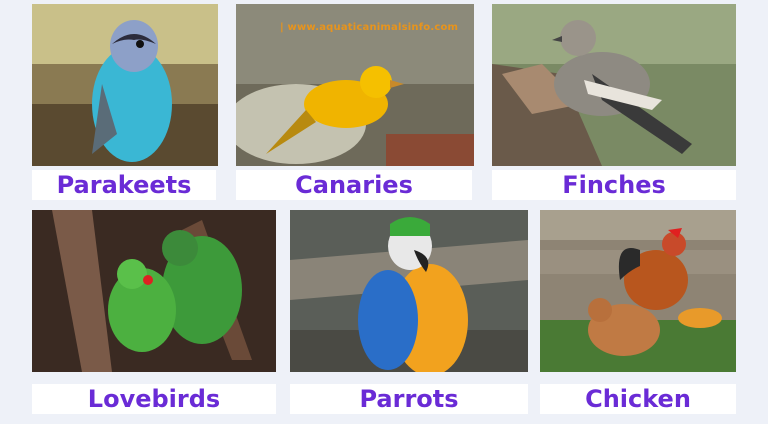  I want to click on finch-photo, so click(614, 85).